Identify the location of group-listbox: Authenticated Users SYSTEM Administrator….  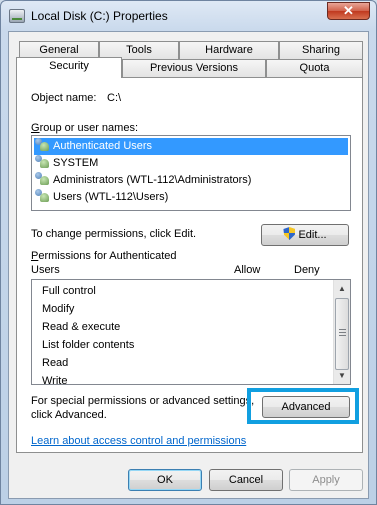
(191, 173).